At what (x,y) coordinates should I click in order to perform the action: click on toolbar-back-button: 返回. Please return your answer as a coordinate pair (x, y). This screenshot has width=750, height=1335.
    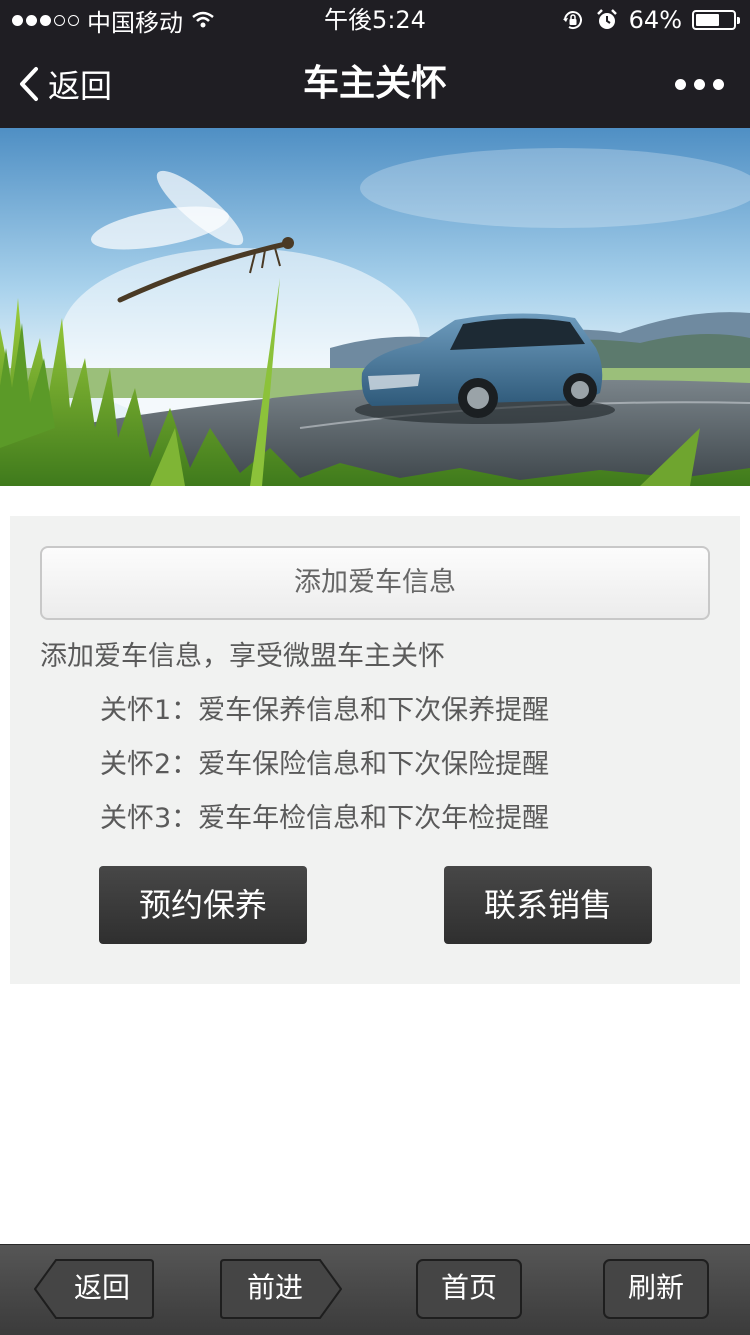
    Looking at the image, I should click on (94, 1289).